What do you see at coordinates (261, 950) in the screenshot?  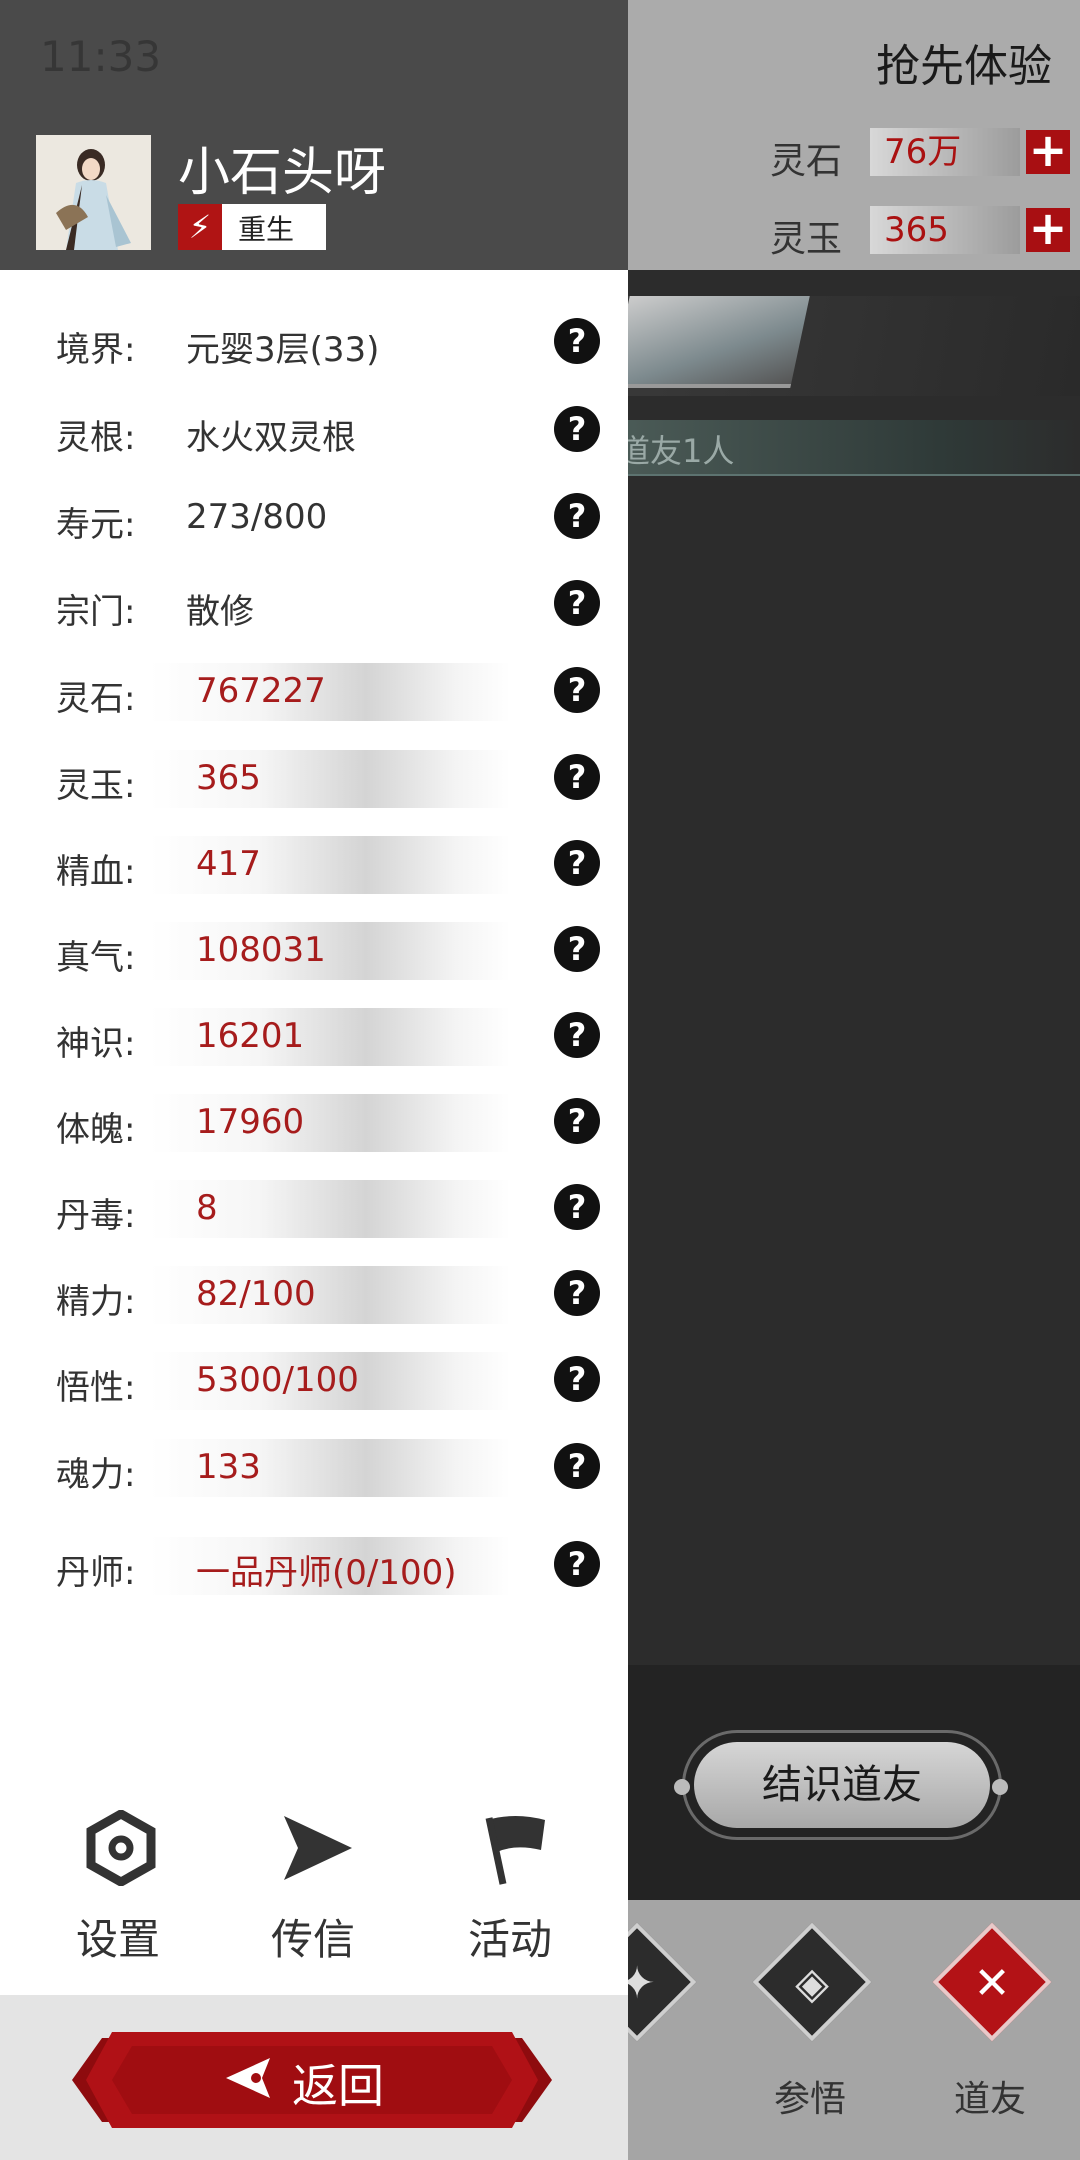 I see `stat-value: 108031` at bounding box center [261, 950].